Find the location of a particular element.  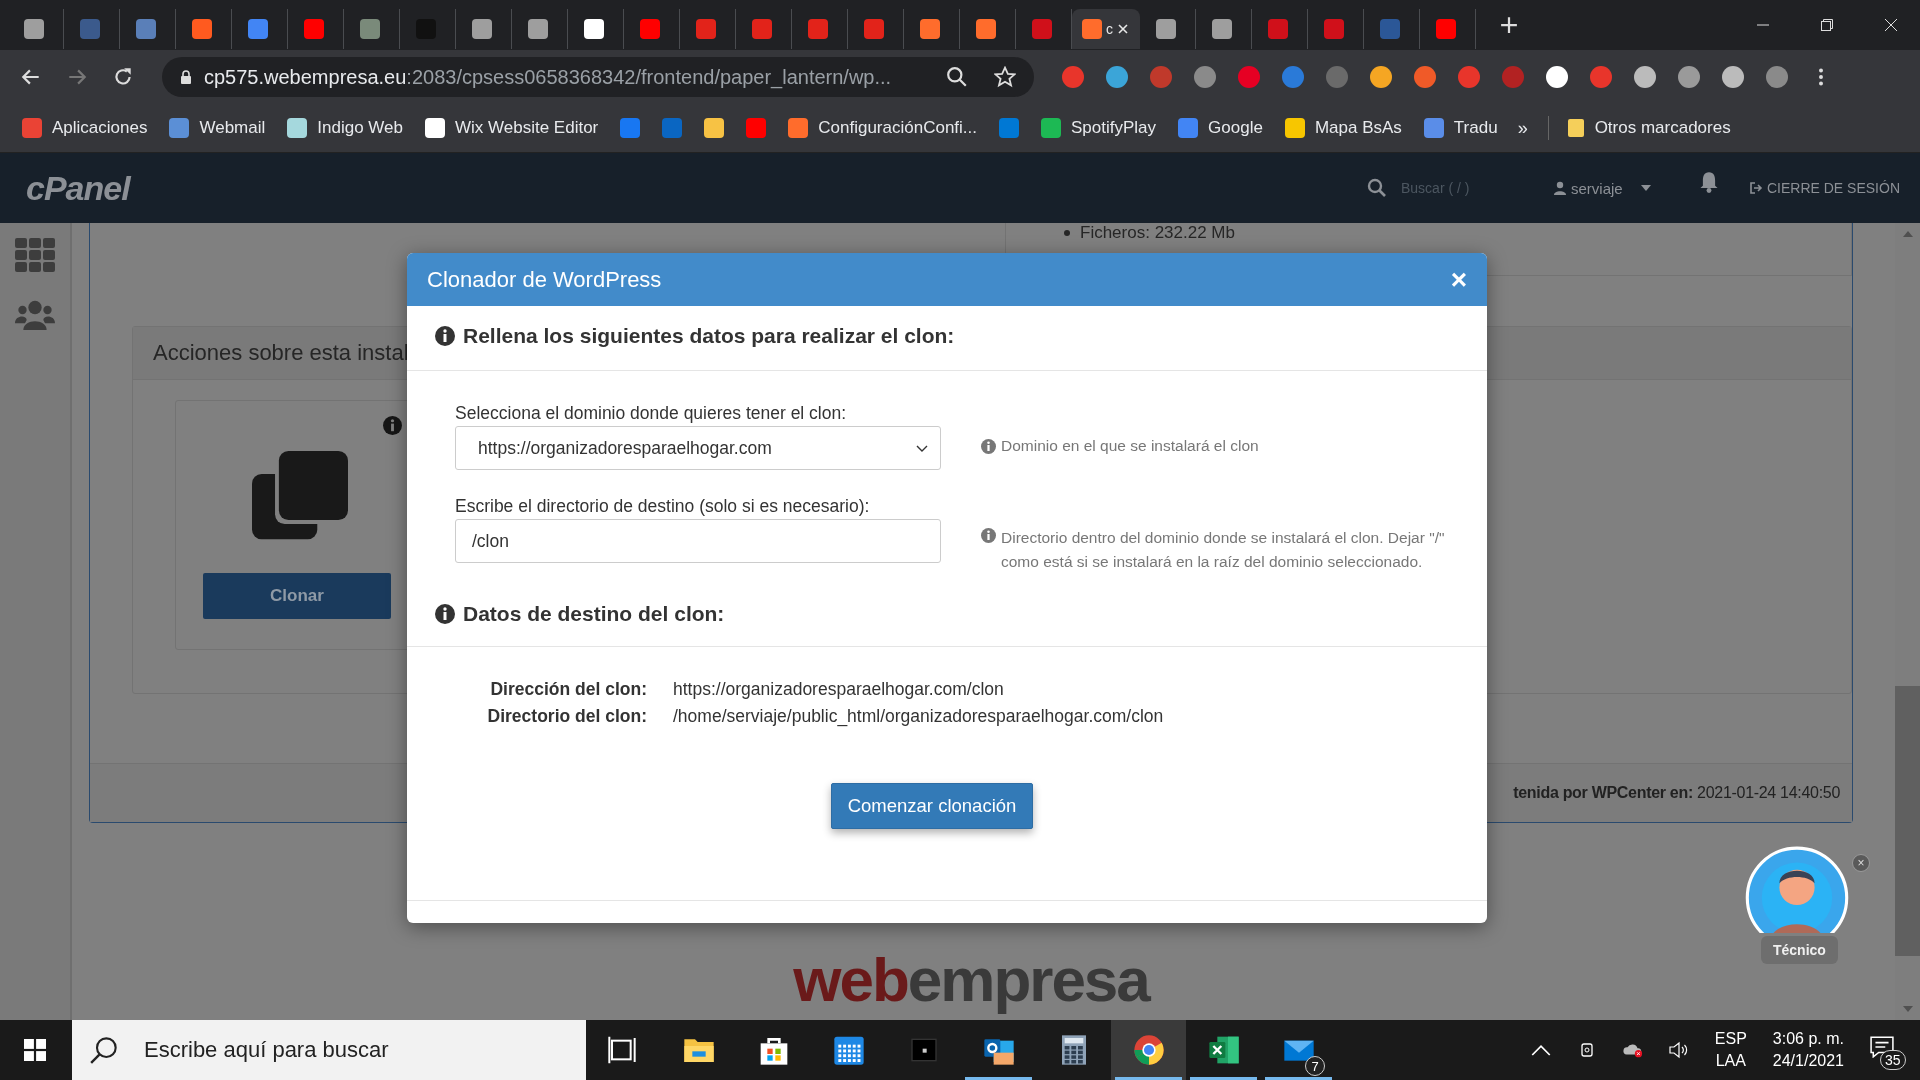

notification-button: 35 is located at coordinates (1888, 1050).